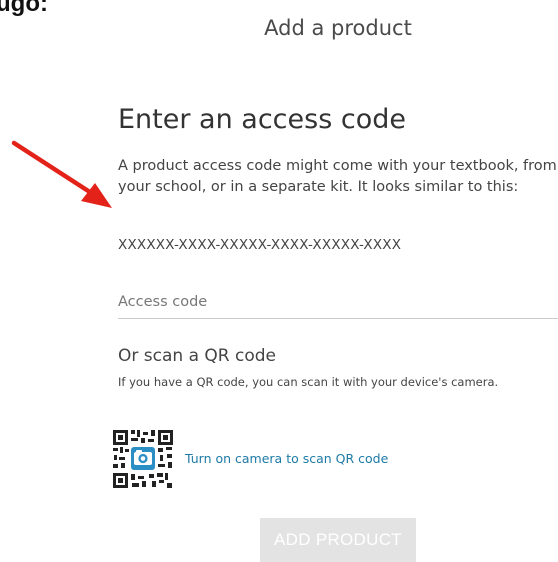  Describe the element at coordinates (286, 458) in the screenshot. I see `turn-on-camera-link: Turn on camera to scan QR code` at that location.